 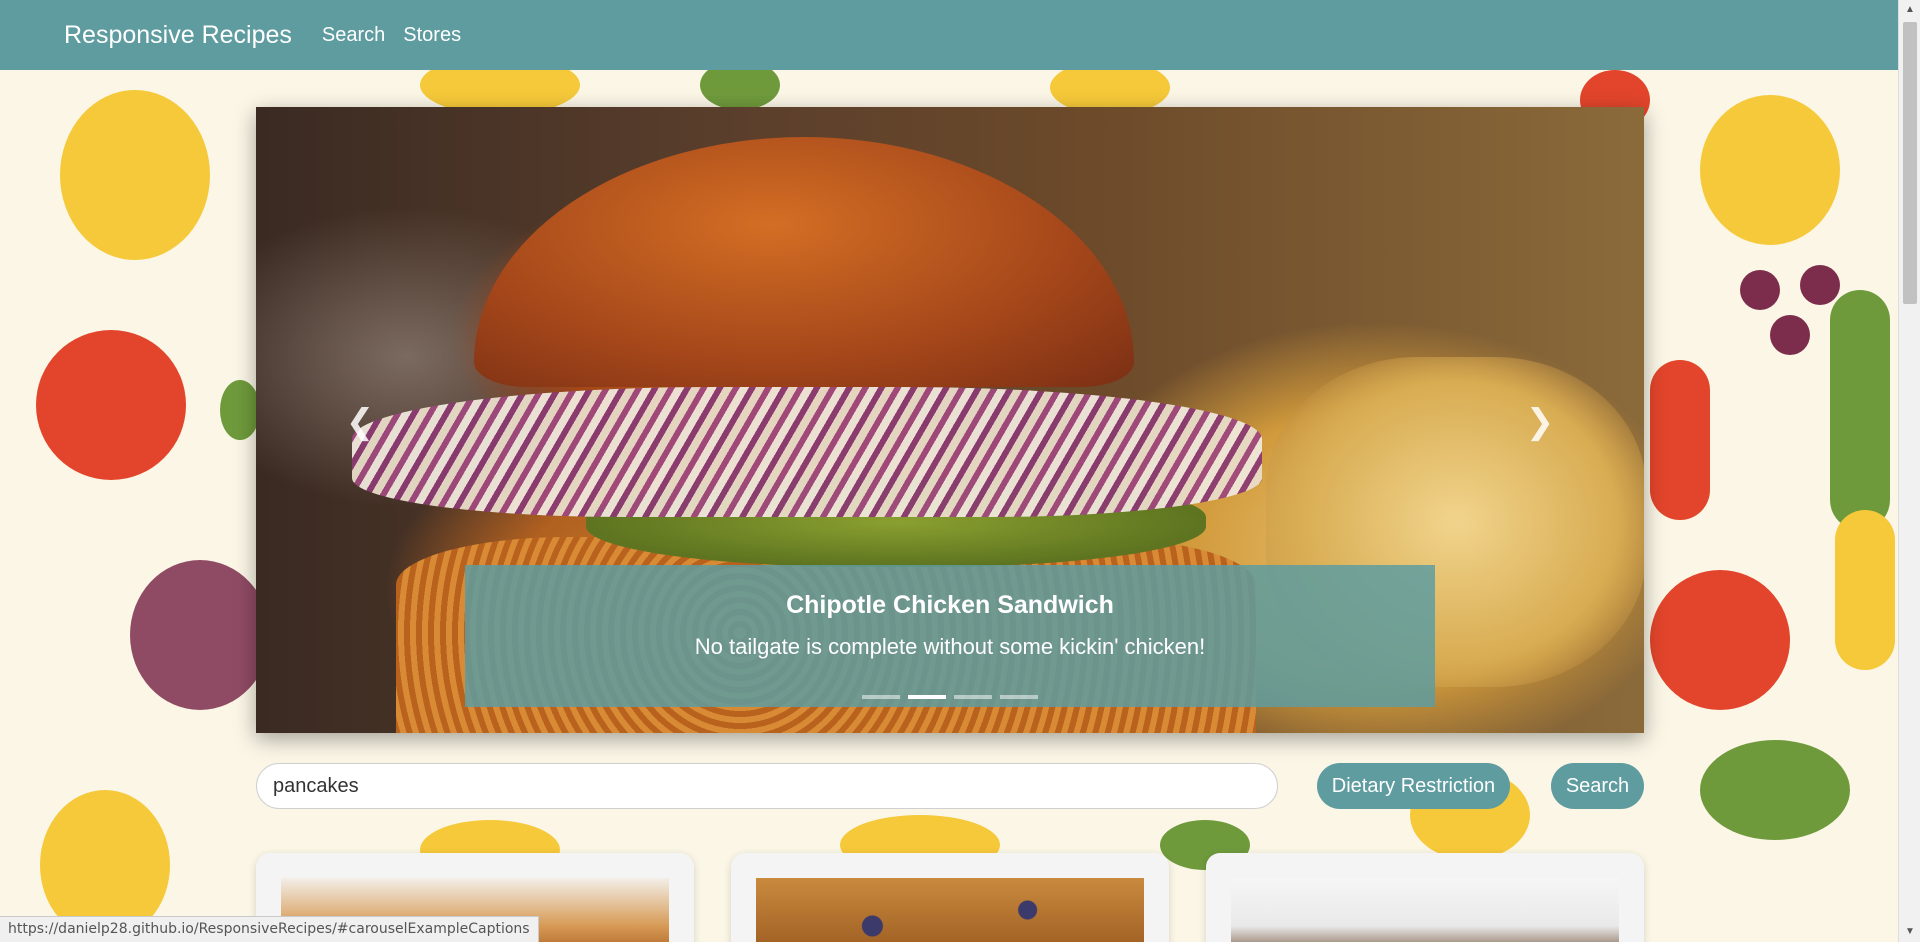 What do you see at coordinates (1865, 590) in the screenshot?
I see `corn-decoration` at bounding box center [1865, 590].